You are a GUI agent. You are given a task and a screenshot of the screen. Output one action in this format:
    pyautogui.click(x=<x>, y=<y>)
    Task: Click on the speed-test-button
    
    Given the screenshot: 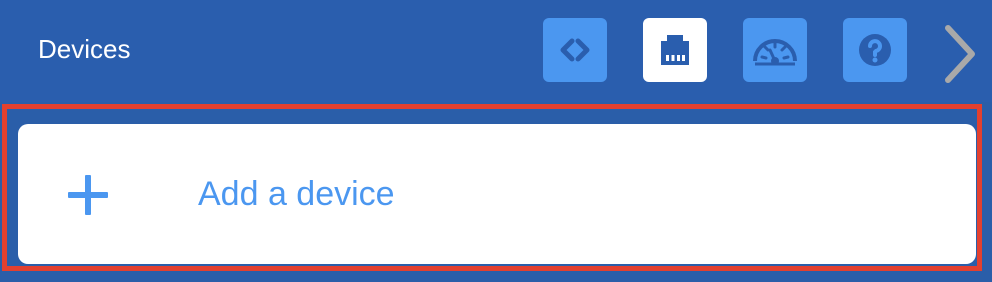 What is the action you would take?
    pyautogui.click(x=775, y=50)
    